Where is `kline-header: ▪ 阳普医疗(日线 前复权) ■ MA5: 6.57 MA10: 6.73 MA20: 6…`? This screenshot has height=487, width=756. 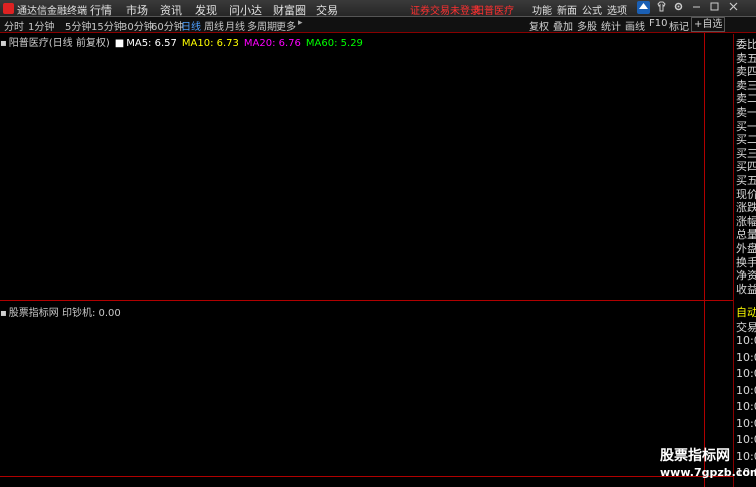 kline-header: ▪ 阳普医疗(日线 前复权) ■ MA5: 6.57 MA10: 6.73 MA20: 6… is located at coordinates (184, 41).